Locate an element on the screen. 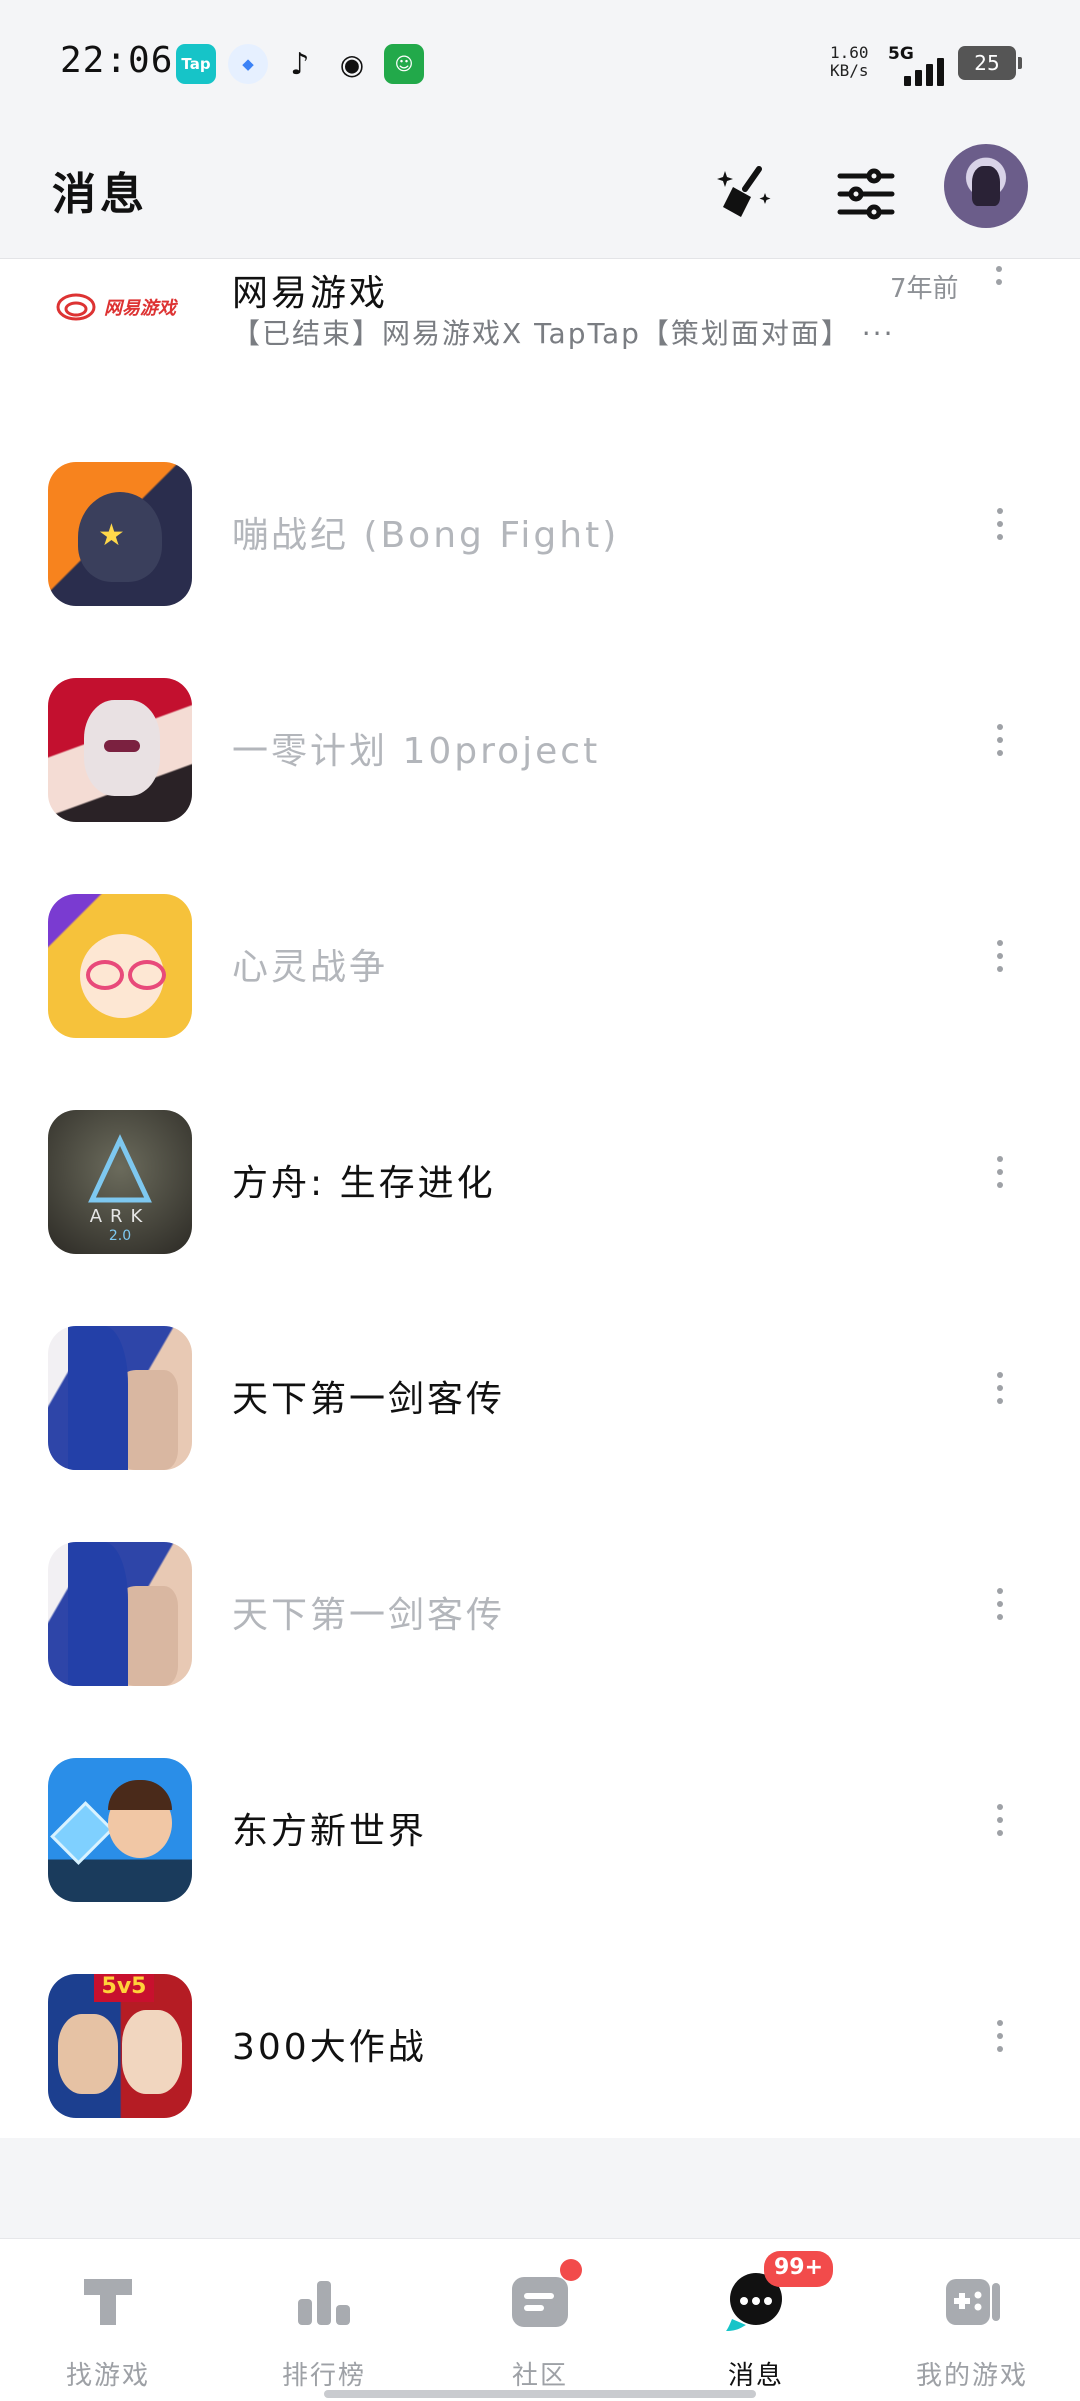 The height and width of the screenshot is (2401, 1080). signal-icon is located at coordinates (924, 72).